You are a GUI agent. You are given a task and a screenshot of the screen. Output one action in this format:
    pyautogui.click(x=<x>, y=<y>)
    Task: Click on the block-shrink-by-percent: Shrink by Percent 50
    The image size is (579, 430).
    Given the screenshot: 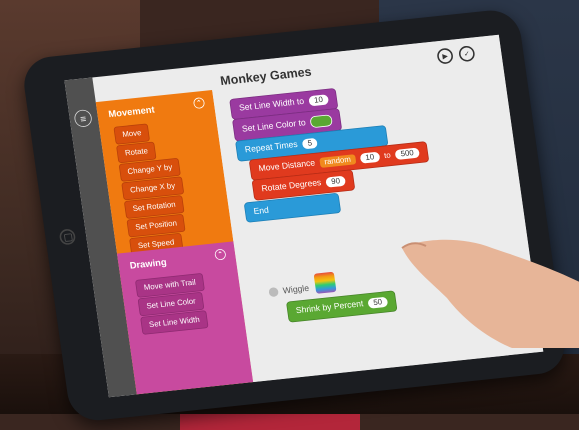 What is the action you would take?
    pyautogui.click(x=341, y=306)
    